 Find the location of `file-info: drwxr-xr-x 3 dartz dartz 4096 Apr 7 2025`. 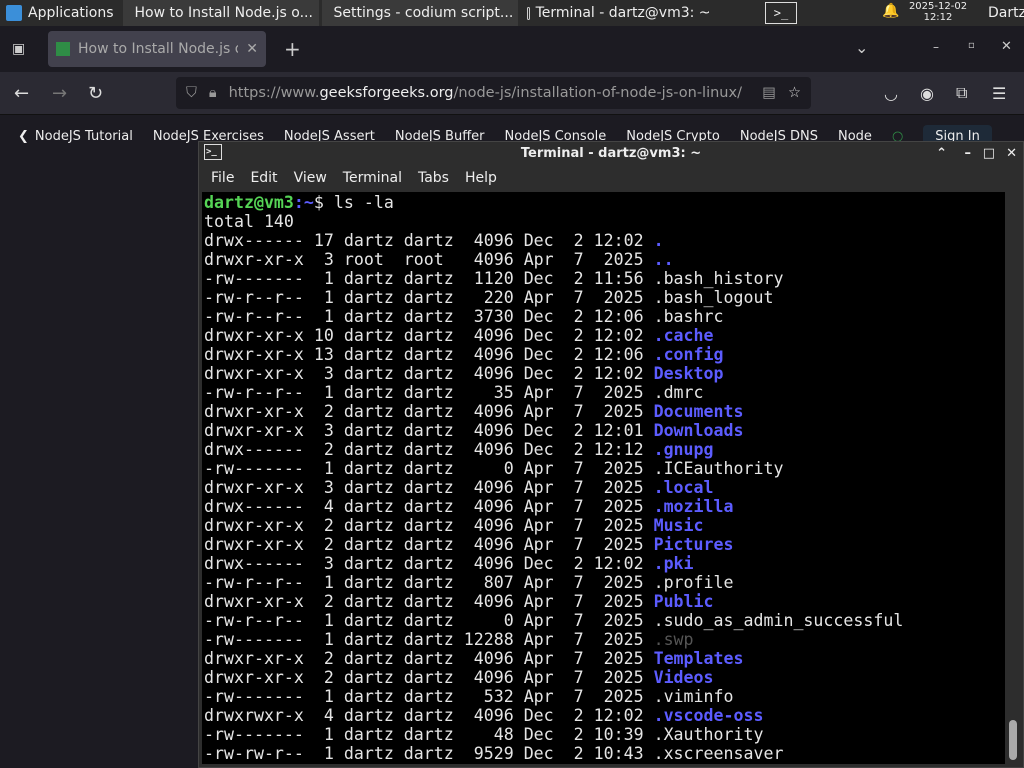

file-info: drwxr-xr-x 3 dartz dartz 4096 Apr 7 2025 is located at coordinates (429, 487).